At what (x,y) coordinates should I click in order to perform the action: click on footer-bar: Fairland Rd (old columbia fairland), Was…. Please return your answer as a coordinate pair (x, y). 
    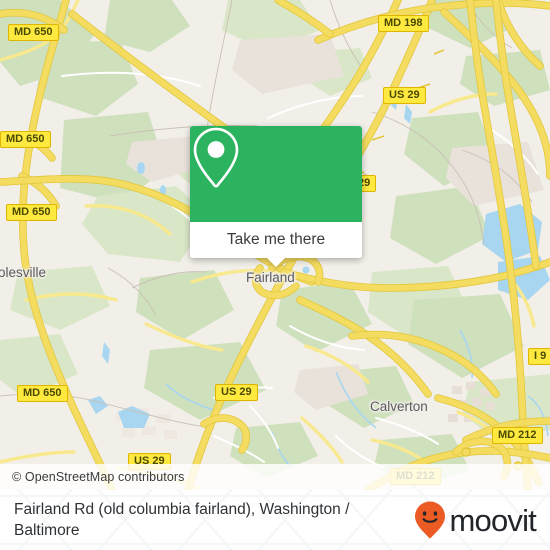
    Looking at the image, I should click on (275, 520).